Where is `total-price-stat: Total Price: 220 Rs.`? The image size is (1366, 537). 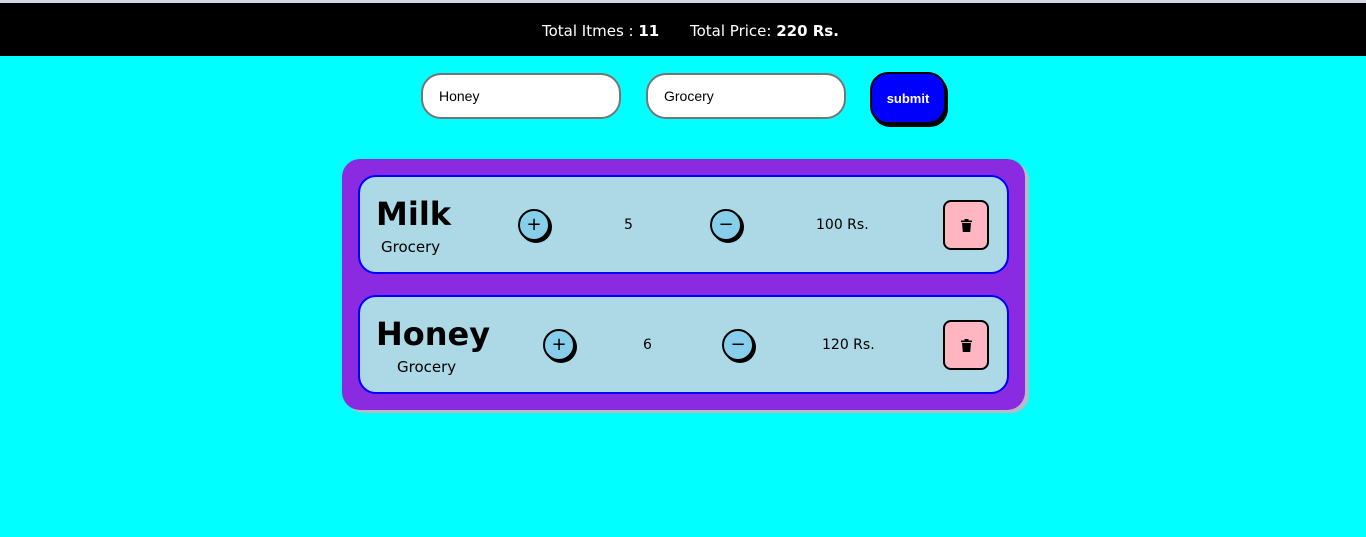
total-price-stat: Total Price: 220 Rs. is located at coordinates (764, 31).